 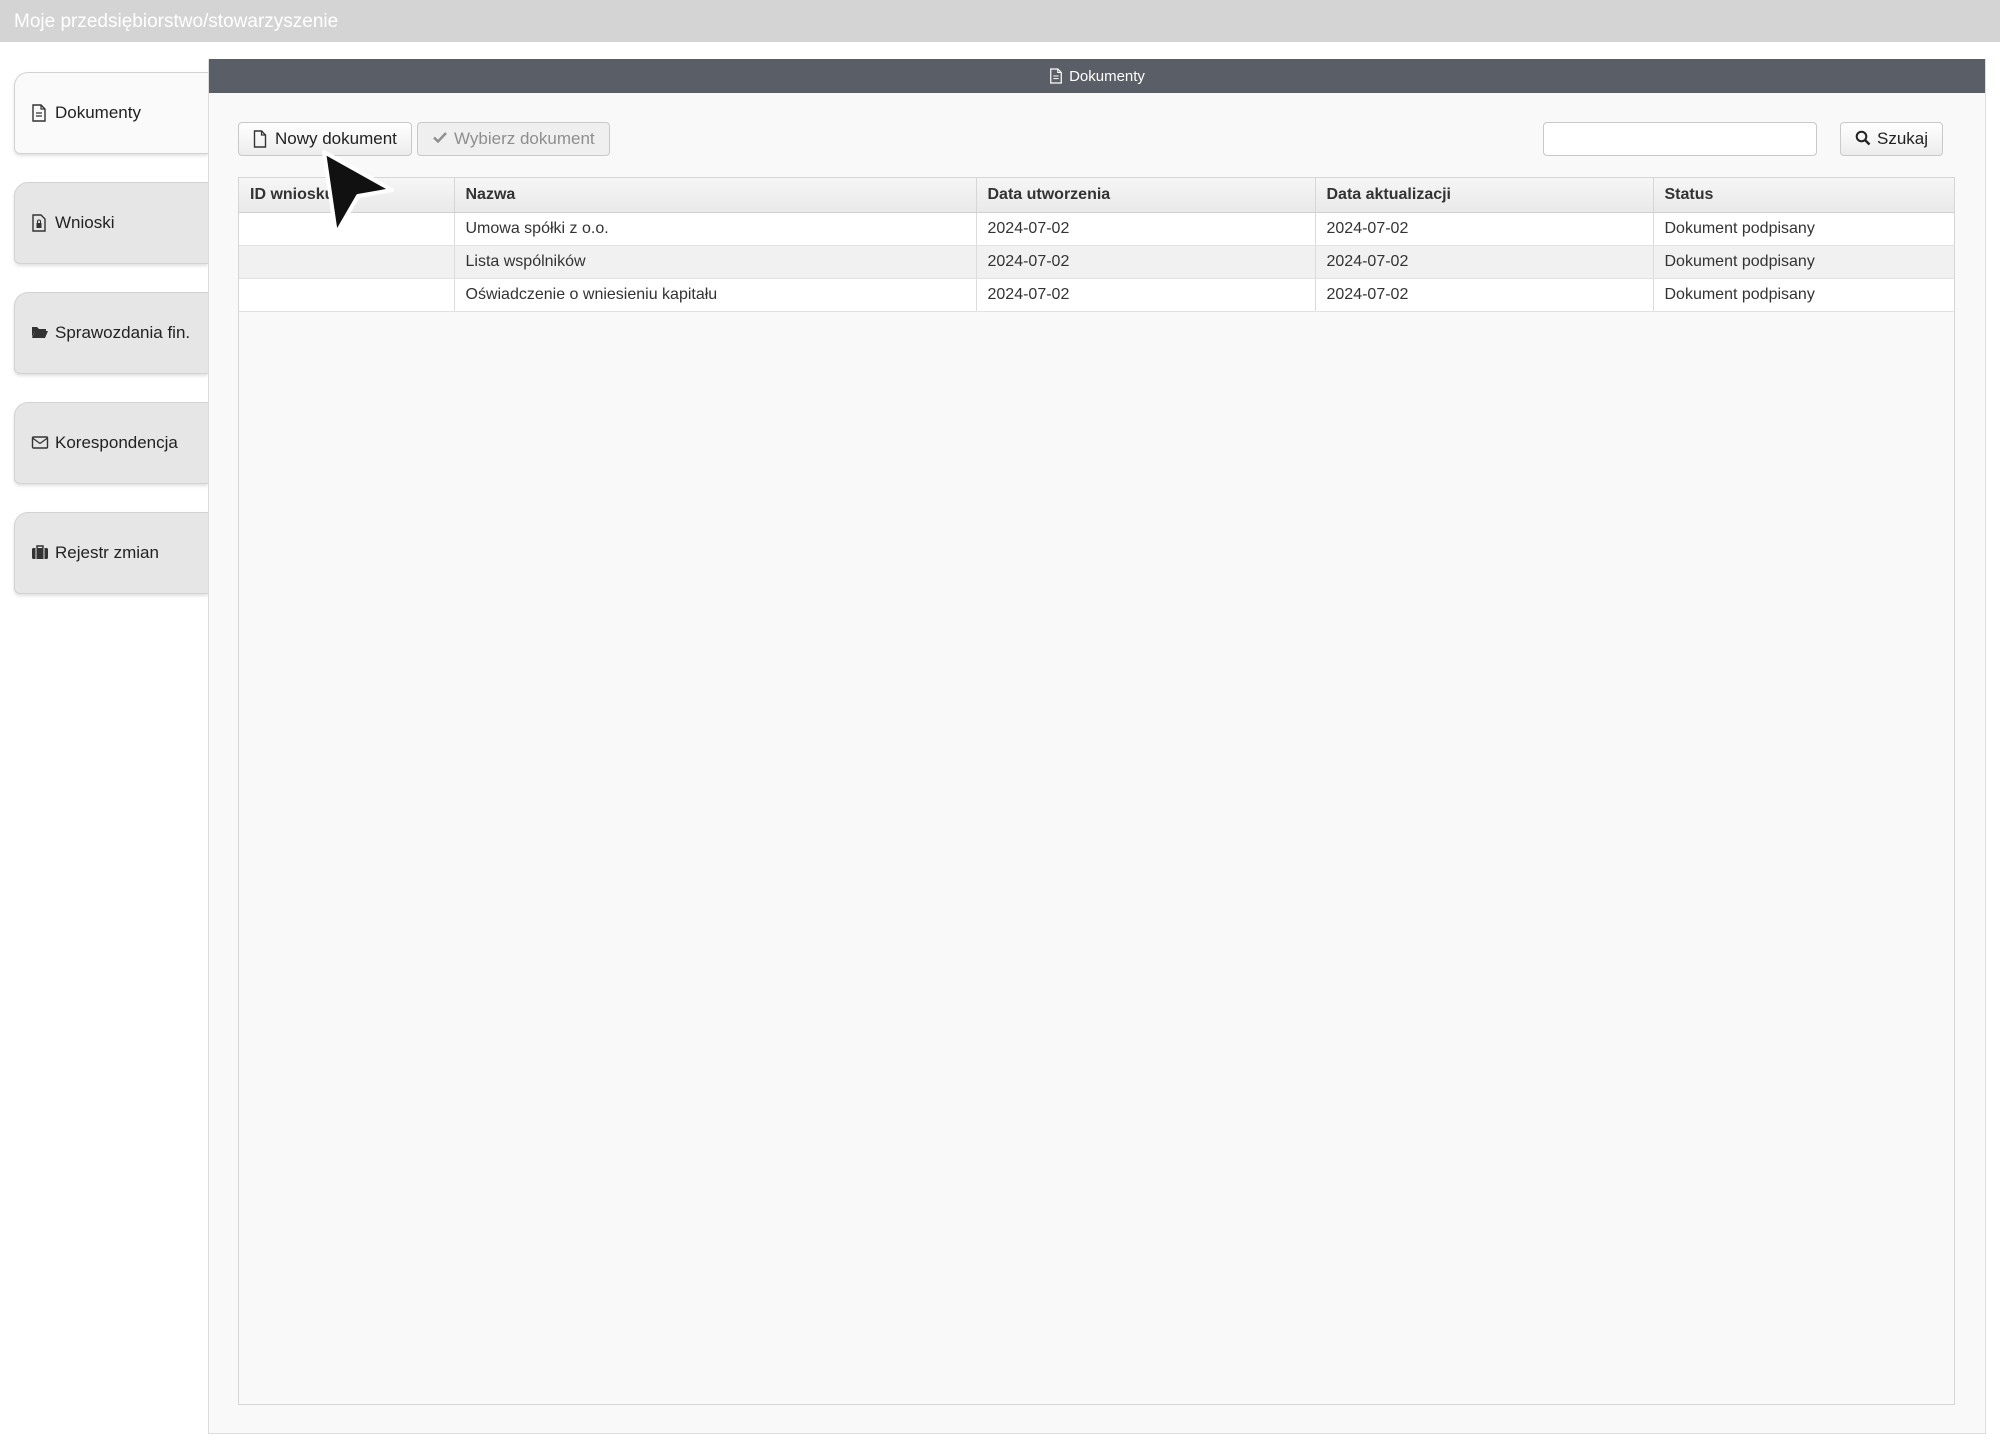 What do you see at coordinates (40, 333) in the screenshot?
I see `folder-open-icon` at bounding box center [40, 333].